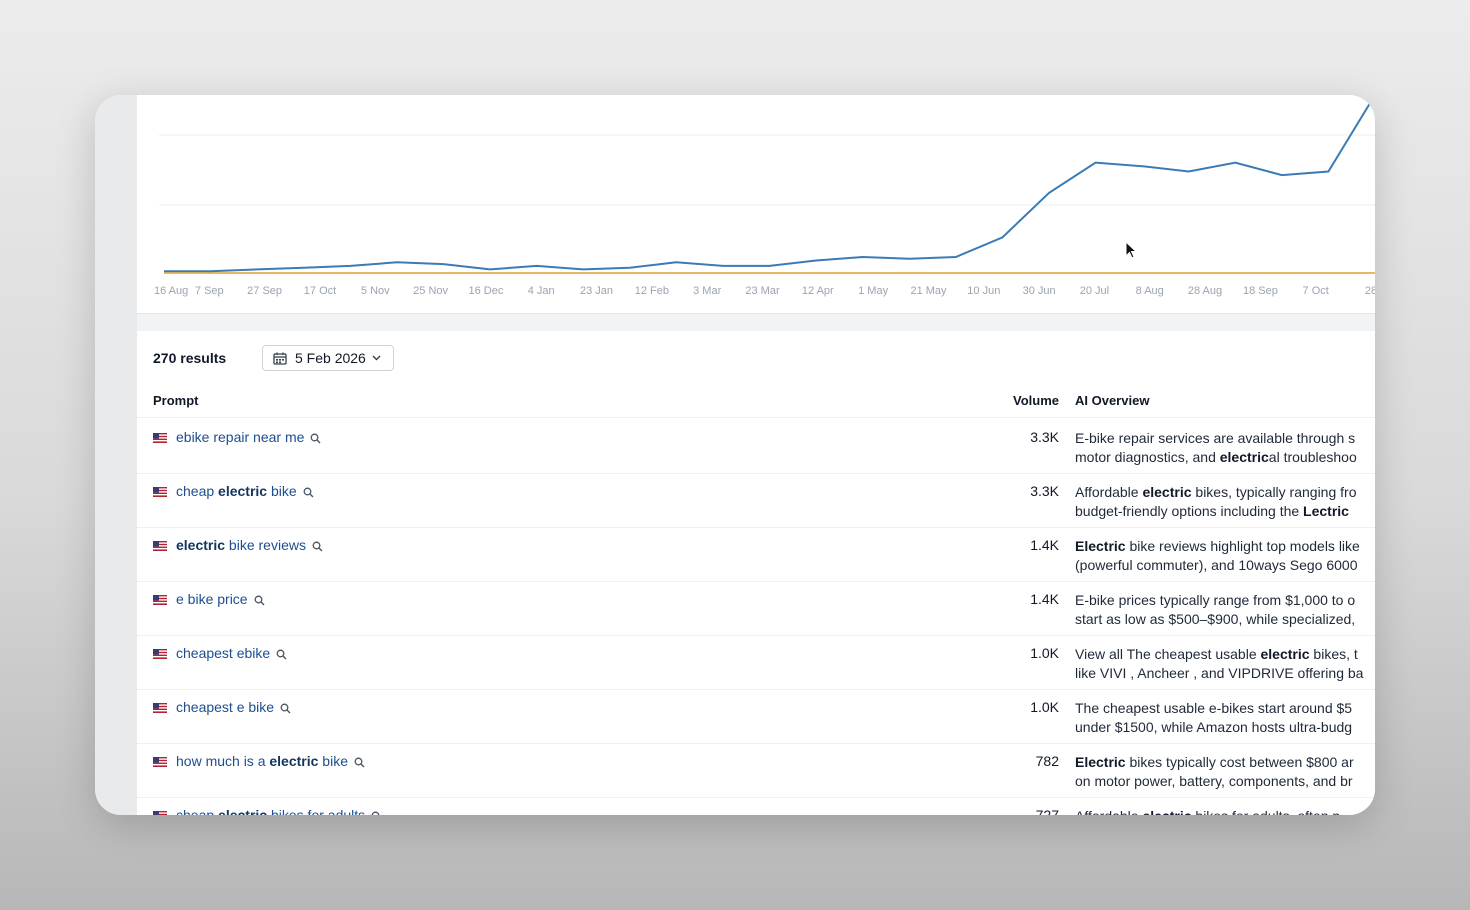 The height and width of the screenshot is (910, 1470). I want to click on column-header-volume: Volume, so click(1036, 400).